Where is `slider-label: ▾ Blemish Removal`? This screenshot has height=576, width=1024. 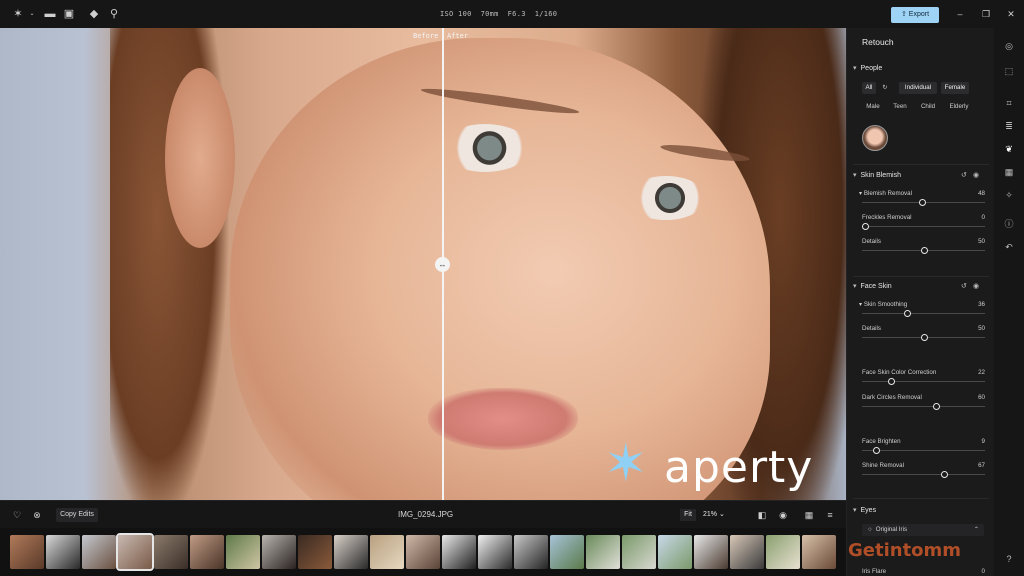 slider-label: ▾ Blemish Removal is located at coordinates (885, 193).